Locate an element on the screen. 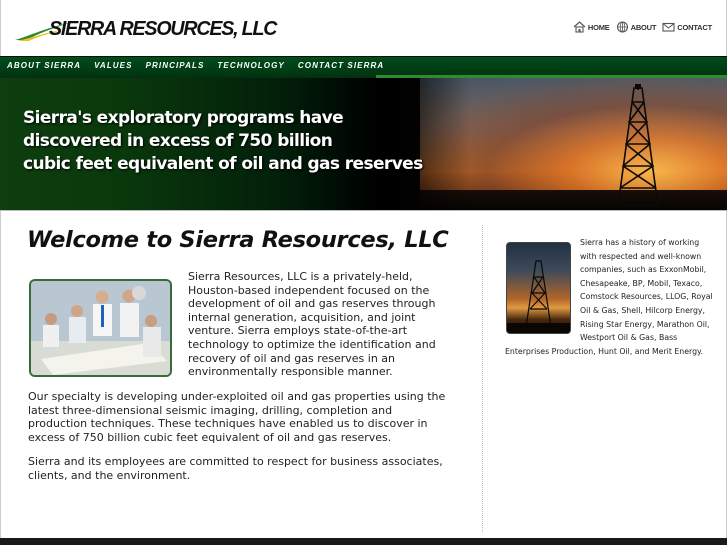 This screenshot has width=727, height=545. site-header: SIERRA RESOURCES, LLC HOME ABOUT CONTACT is located at coordinates (363, 28).